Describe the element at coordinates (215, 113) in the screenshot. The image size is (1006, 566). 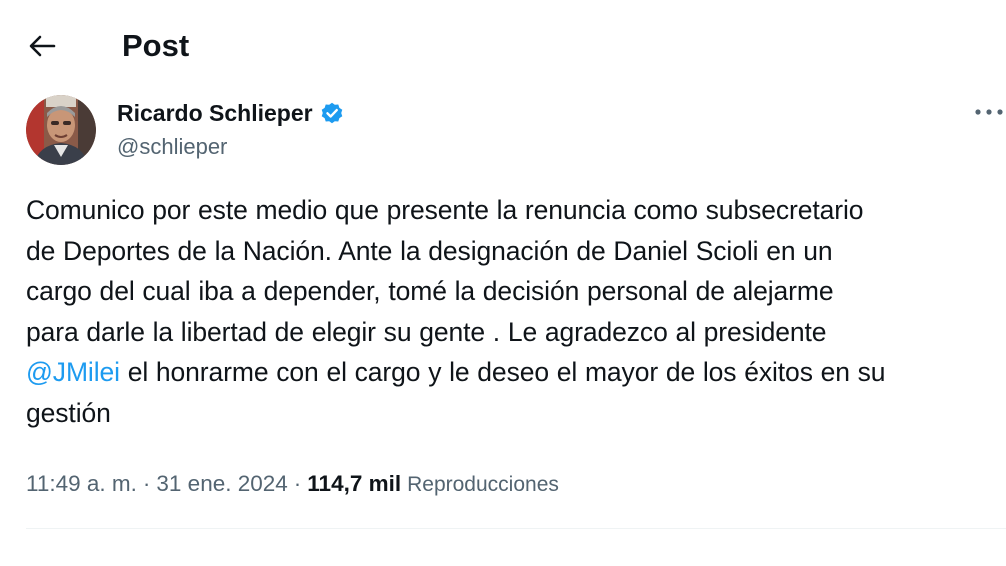
I see `author-name-text: Ricardo Schlieper` at that location.